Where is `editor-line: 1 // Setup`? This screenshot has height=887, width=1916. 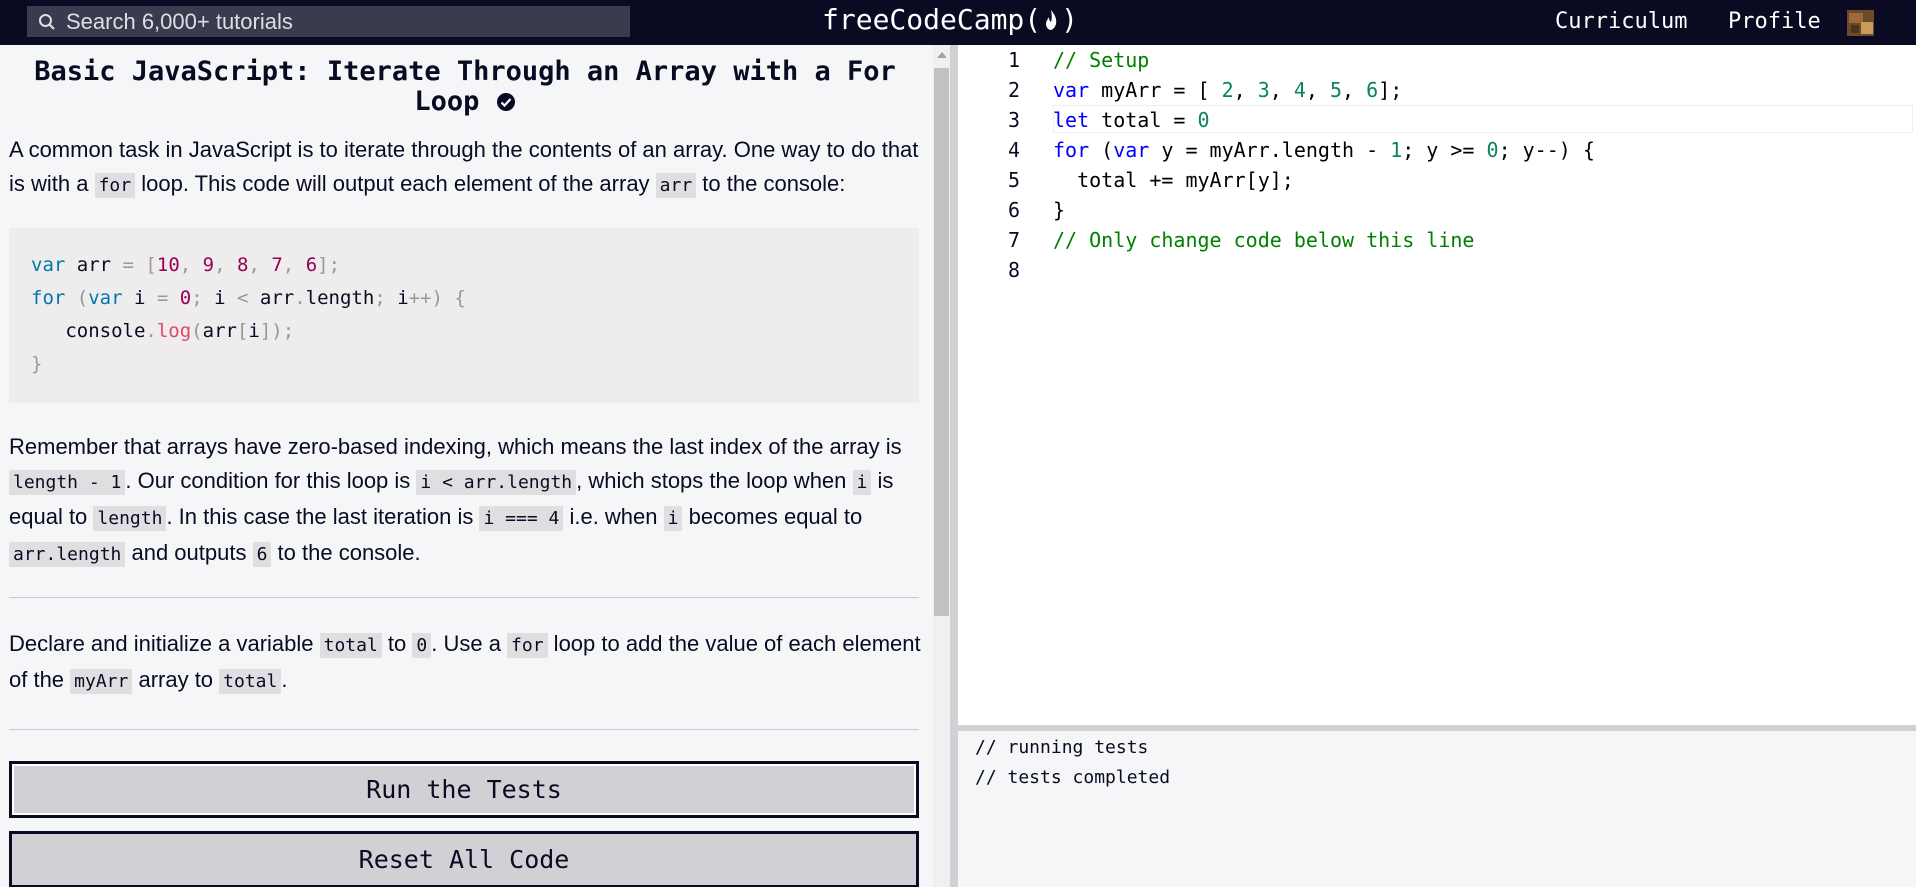
editor-line: 1 // Setup is located at coordinates (1437, 60).